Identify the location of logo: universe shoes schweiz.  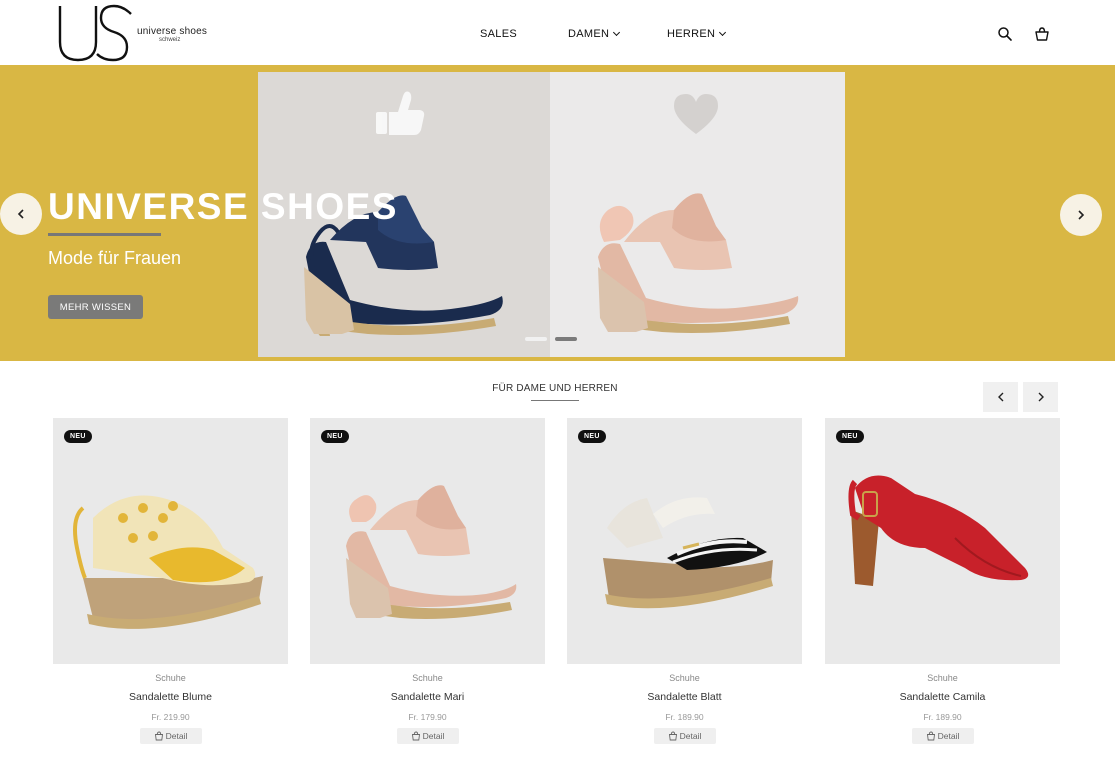
(137, 34).